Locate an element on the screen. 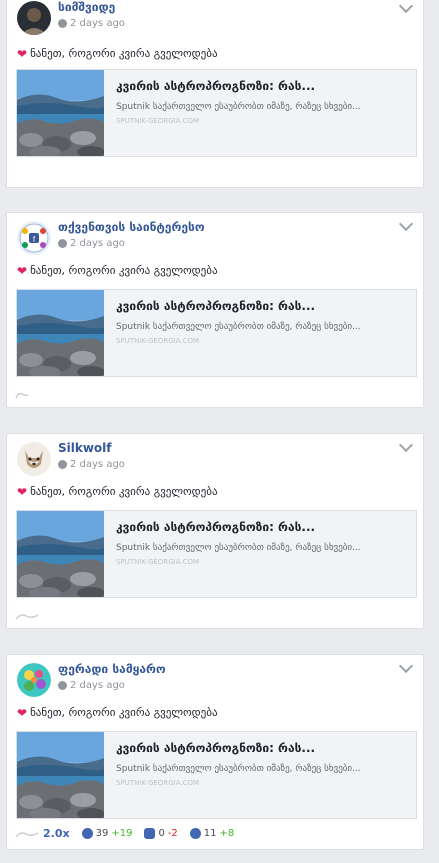  shares-stat: 11 +8 is located at coordinates (212, 833).